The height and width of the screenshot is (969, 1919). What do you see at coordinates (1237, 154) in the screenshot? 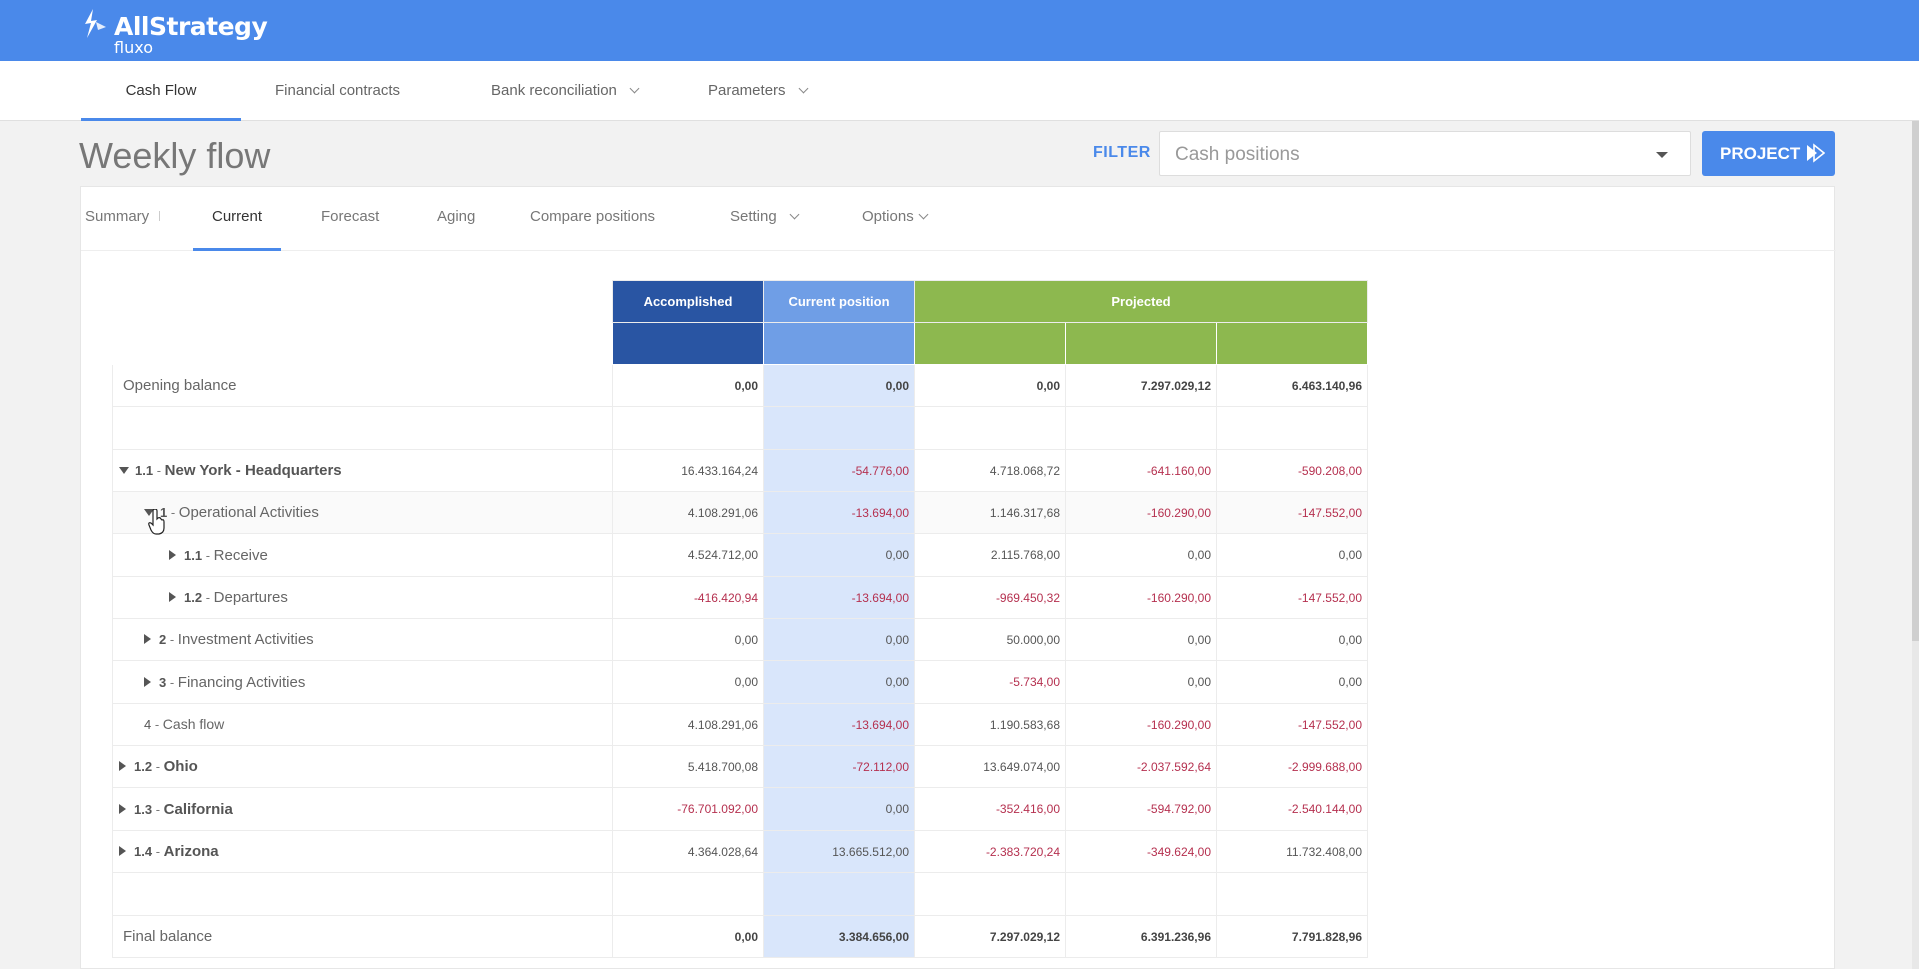
I see `select-placeholder: Cash positions` at bounding box center [1237, 154].